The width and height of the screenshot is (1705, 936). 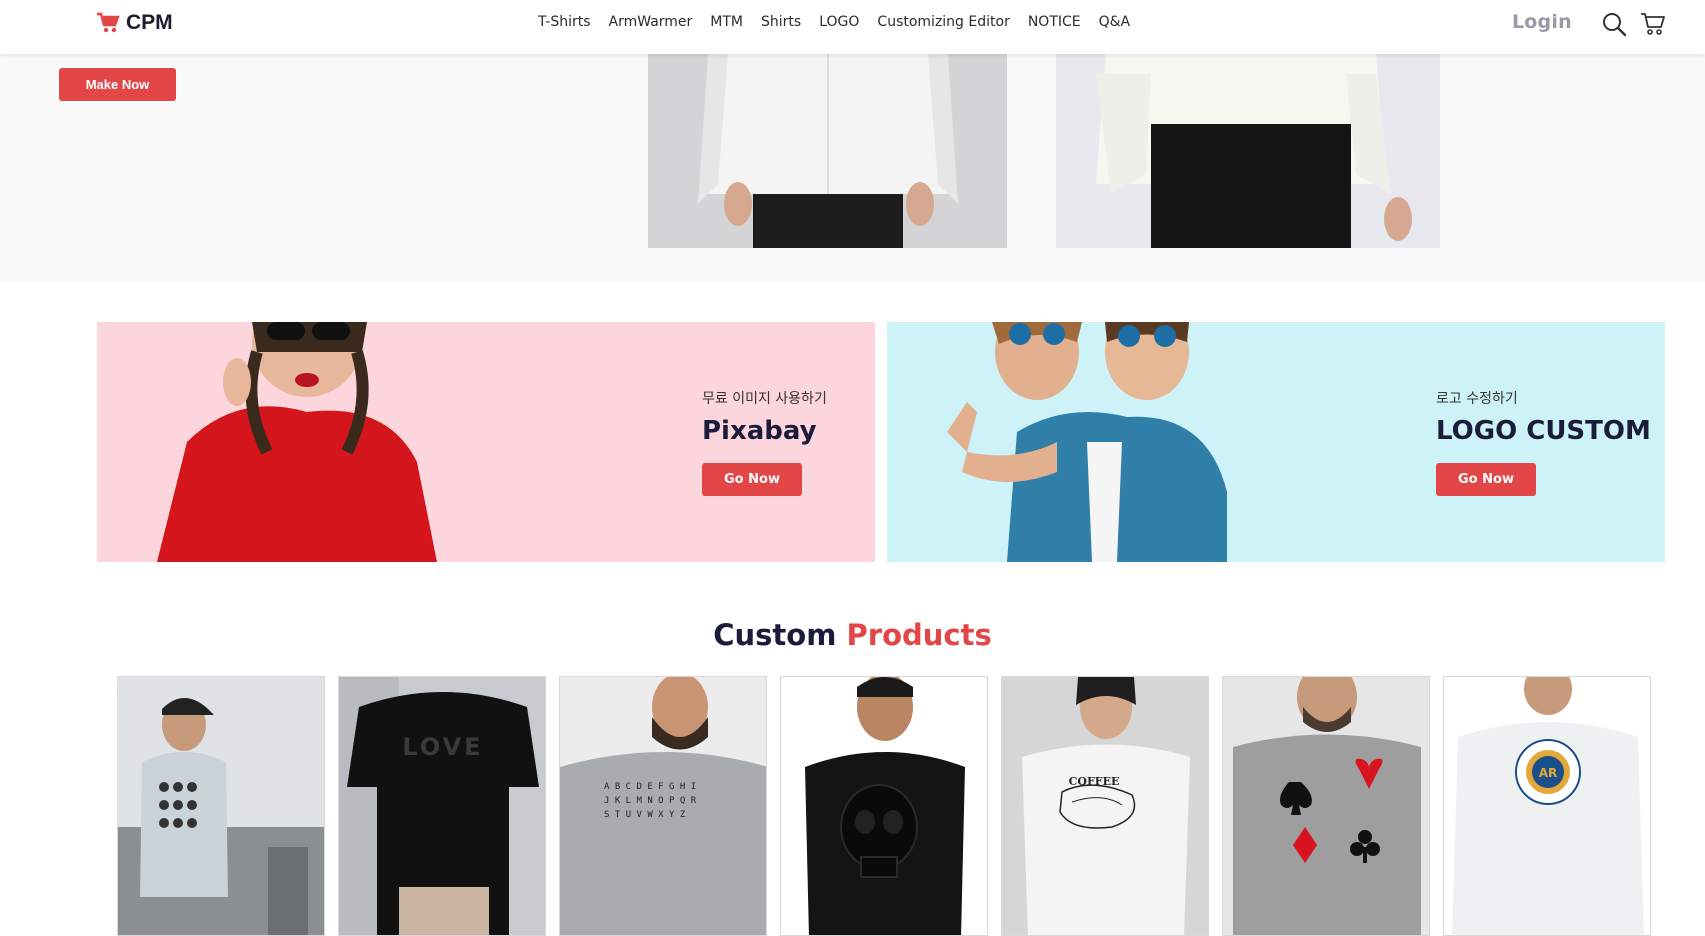 I want to click on product-card: COFFEE, so click(x=1105, y=806).